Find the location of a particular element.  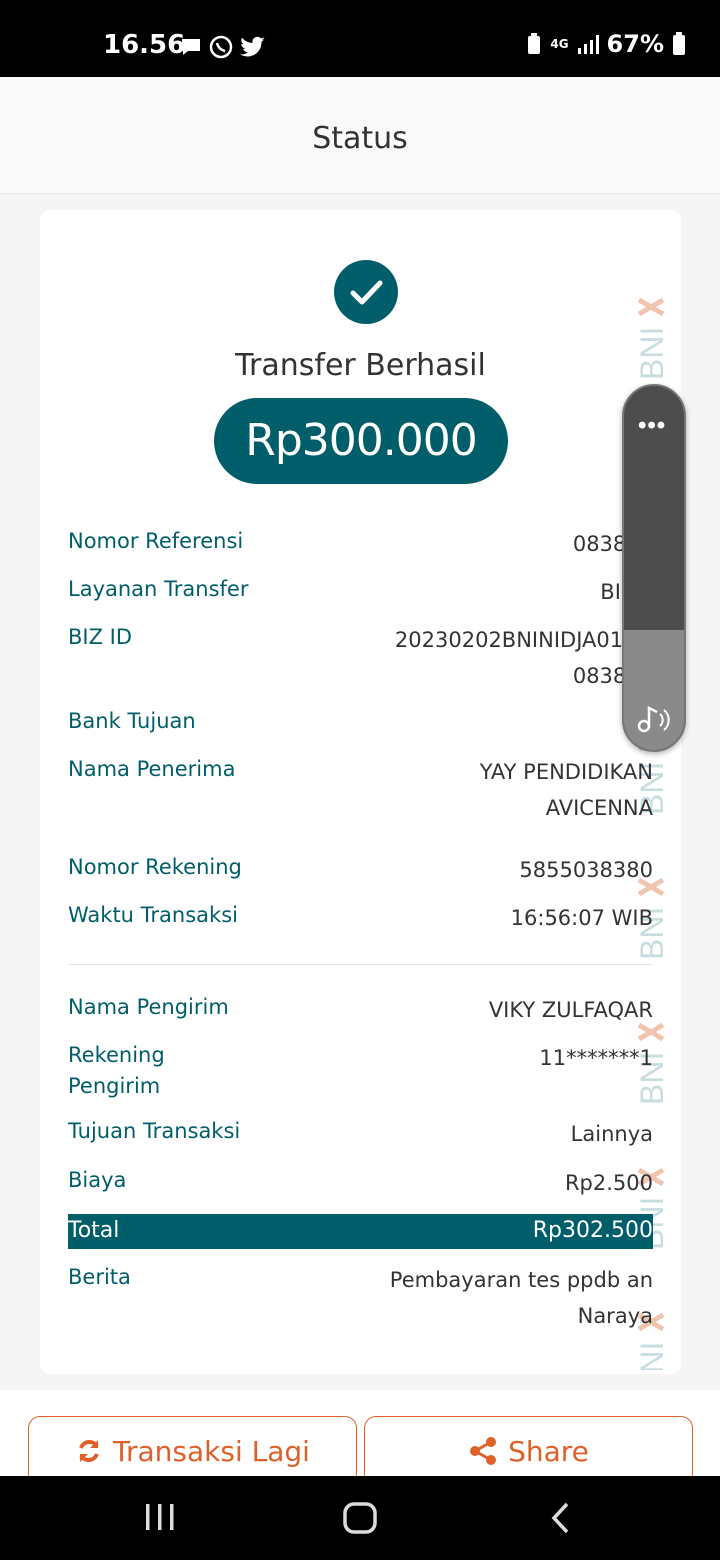

row-value-line1: Pembayaran tes ppdb an is located at coordinates (521, 1280).